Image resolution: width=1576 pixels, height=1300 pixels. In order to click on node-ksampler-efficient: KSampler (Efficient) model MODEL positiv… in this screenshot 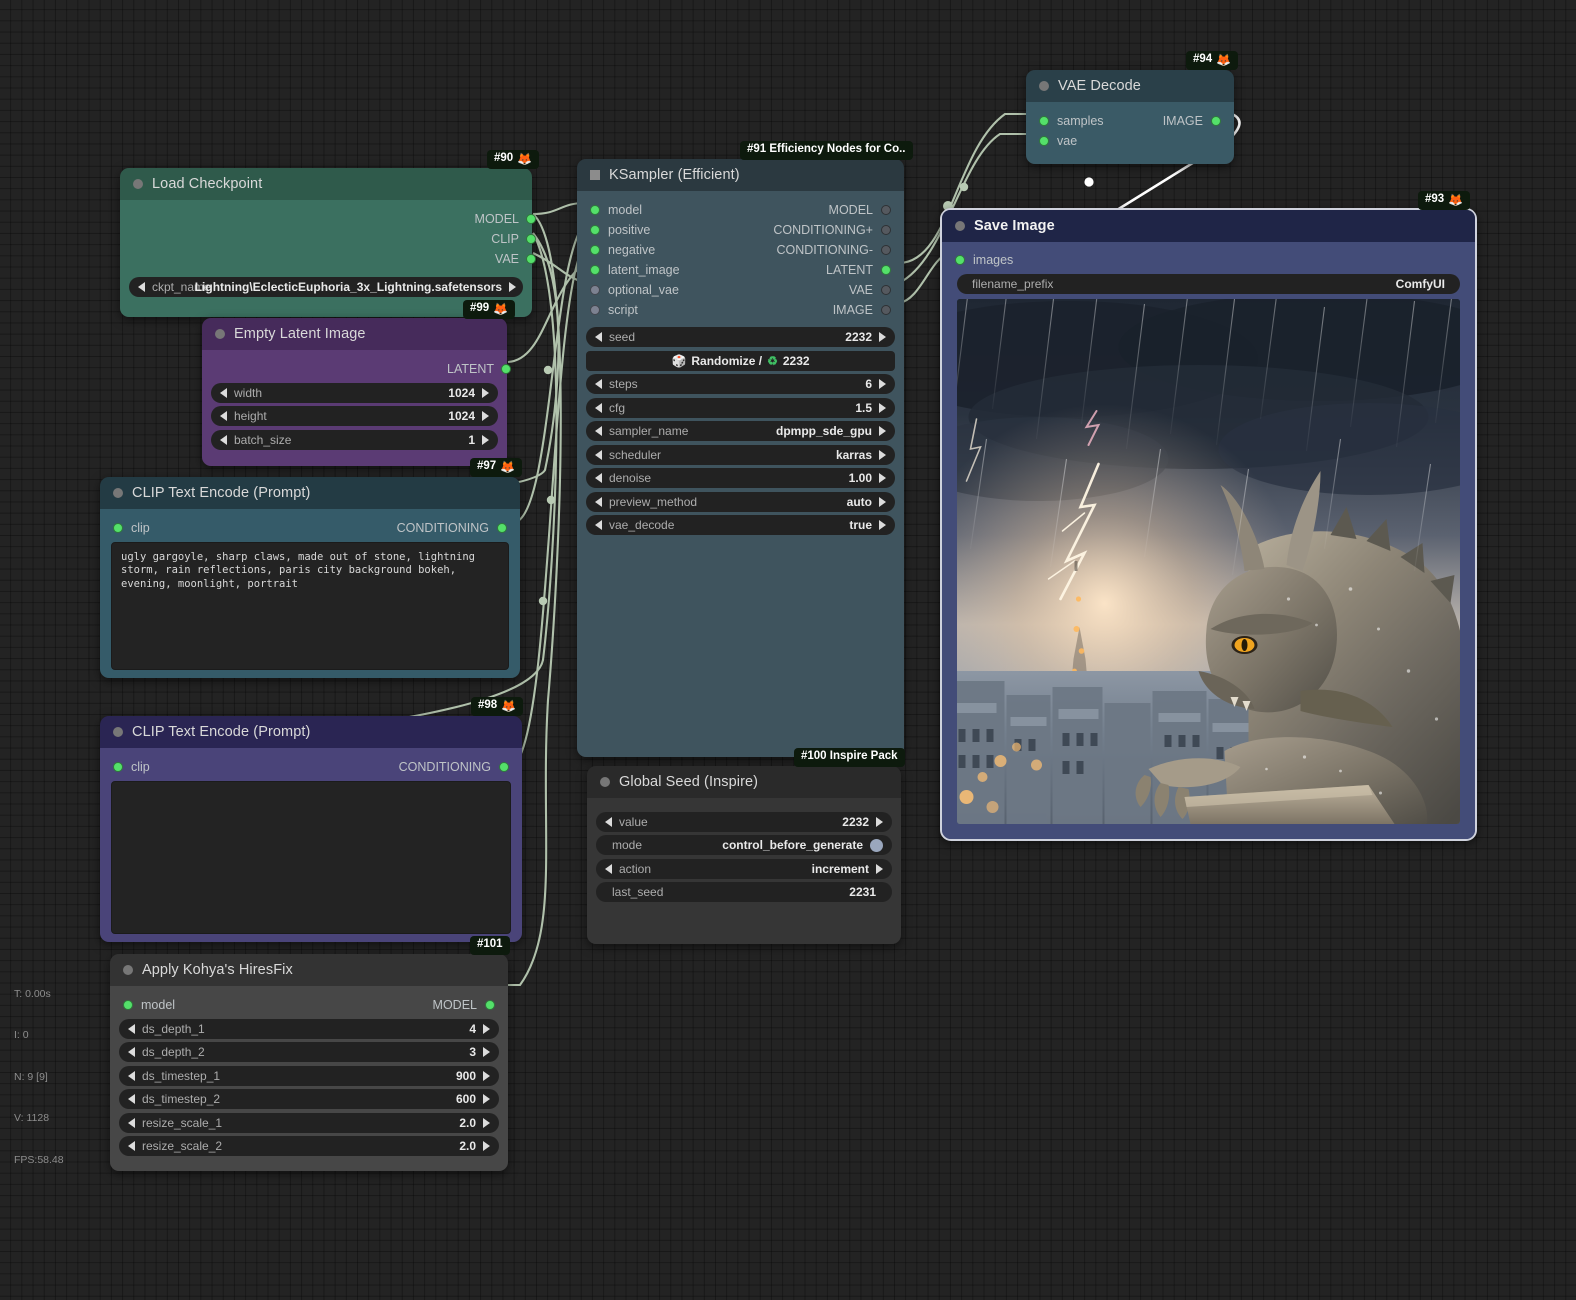, I will do `click(740, 458)`.